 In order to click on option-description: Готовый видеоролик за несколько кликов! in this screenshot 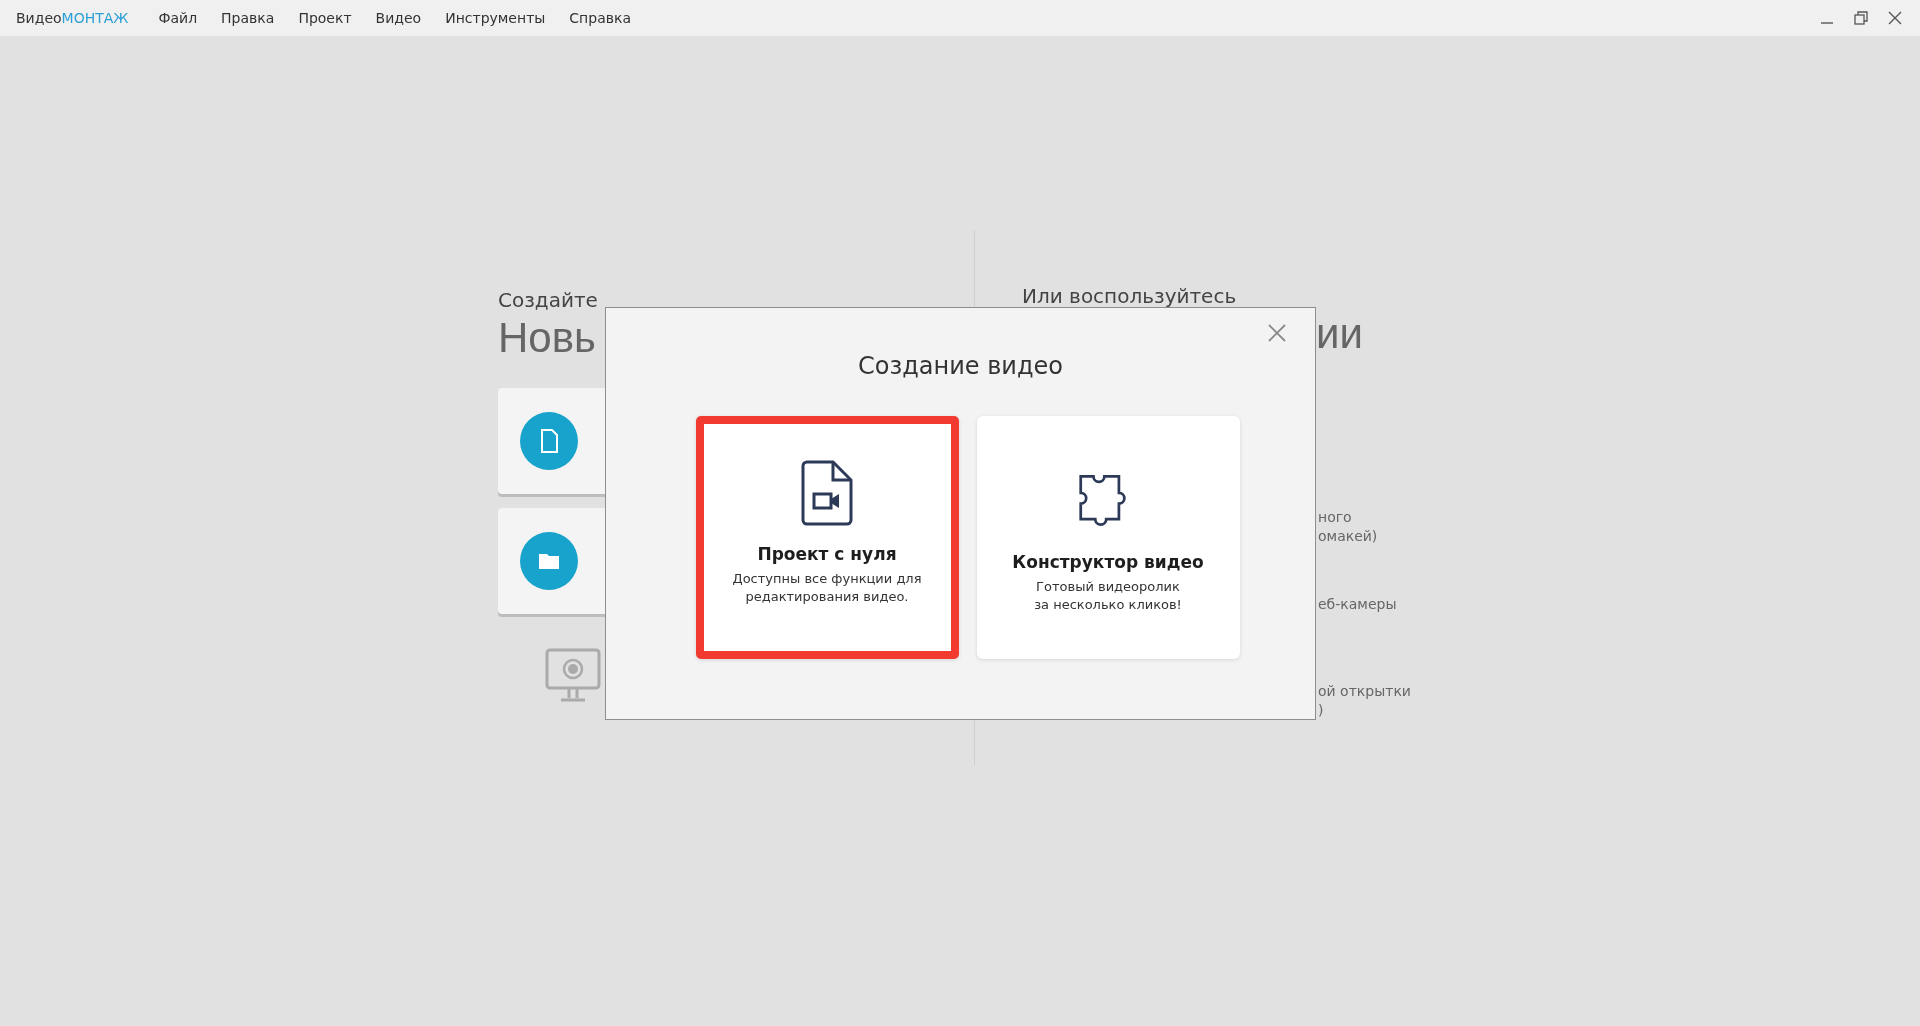, I will do `click(1108, 596)`.